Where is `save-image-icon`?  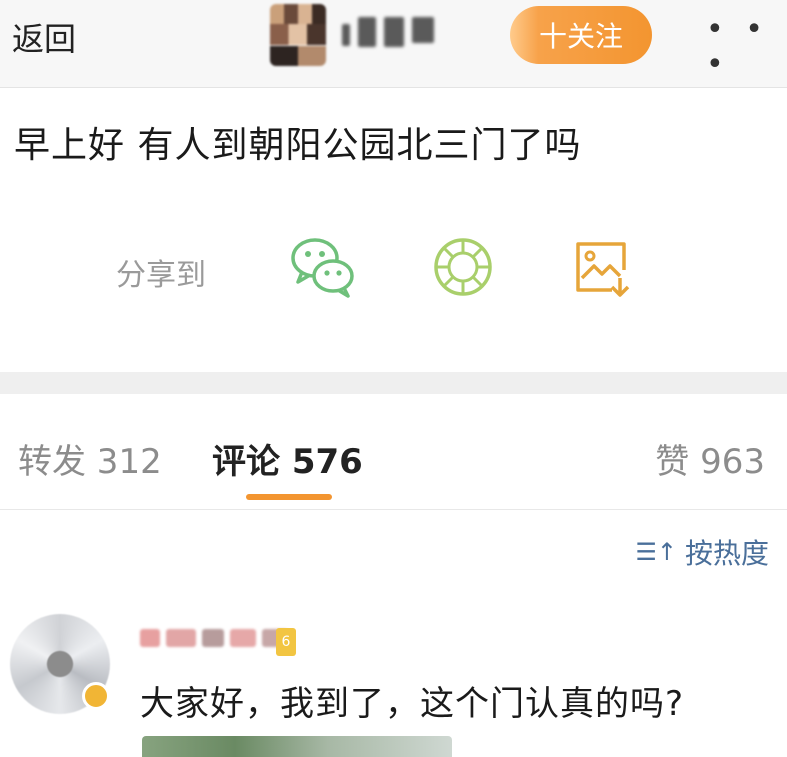
save-image-icon is located at coordinates (603, 267).